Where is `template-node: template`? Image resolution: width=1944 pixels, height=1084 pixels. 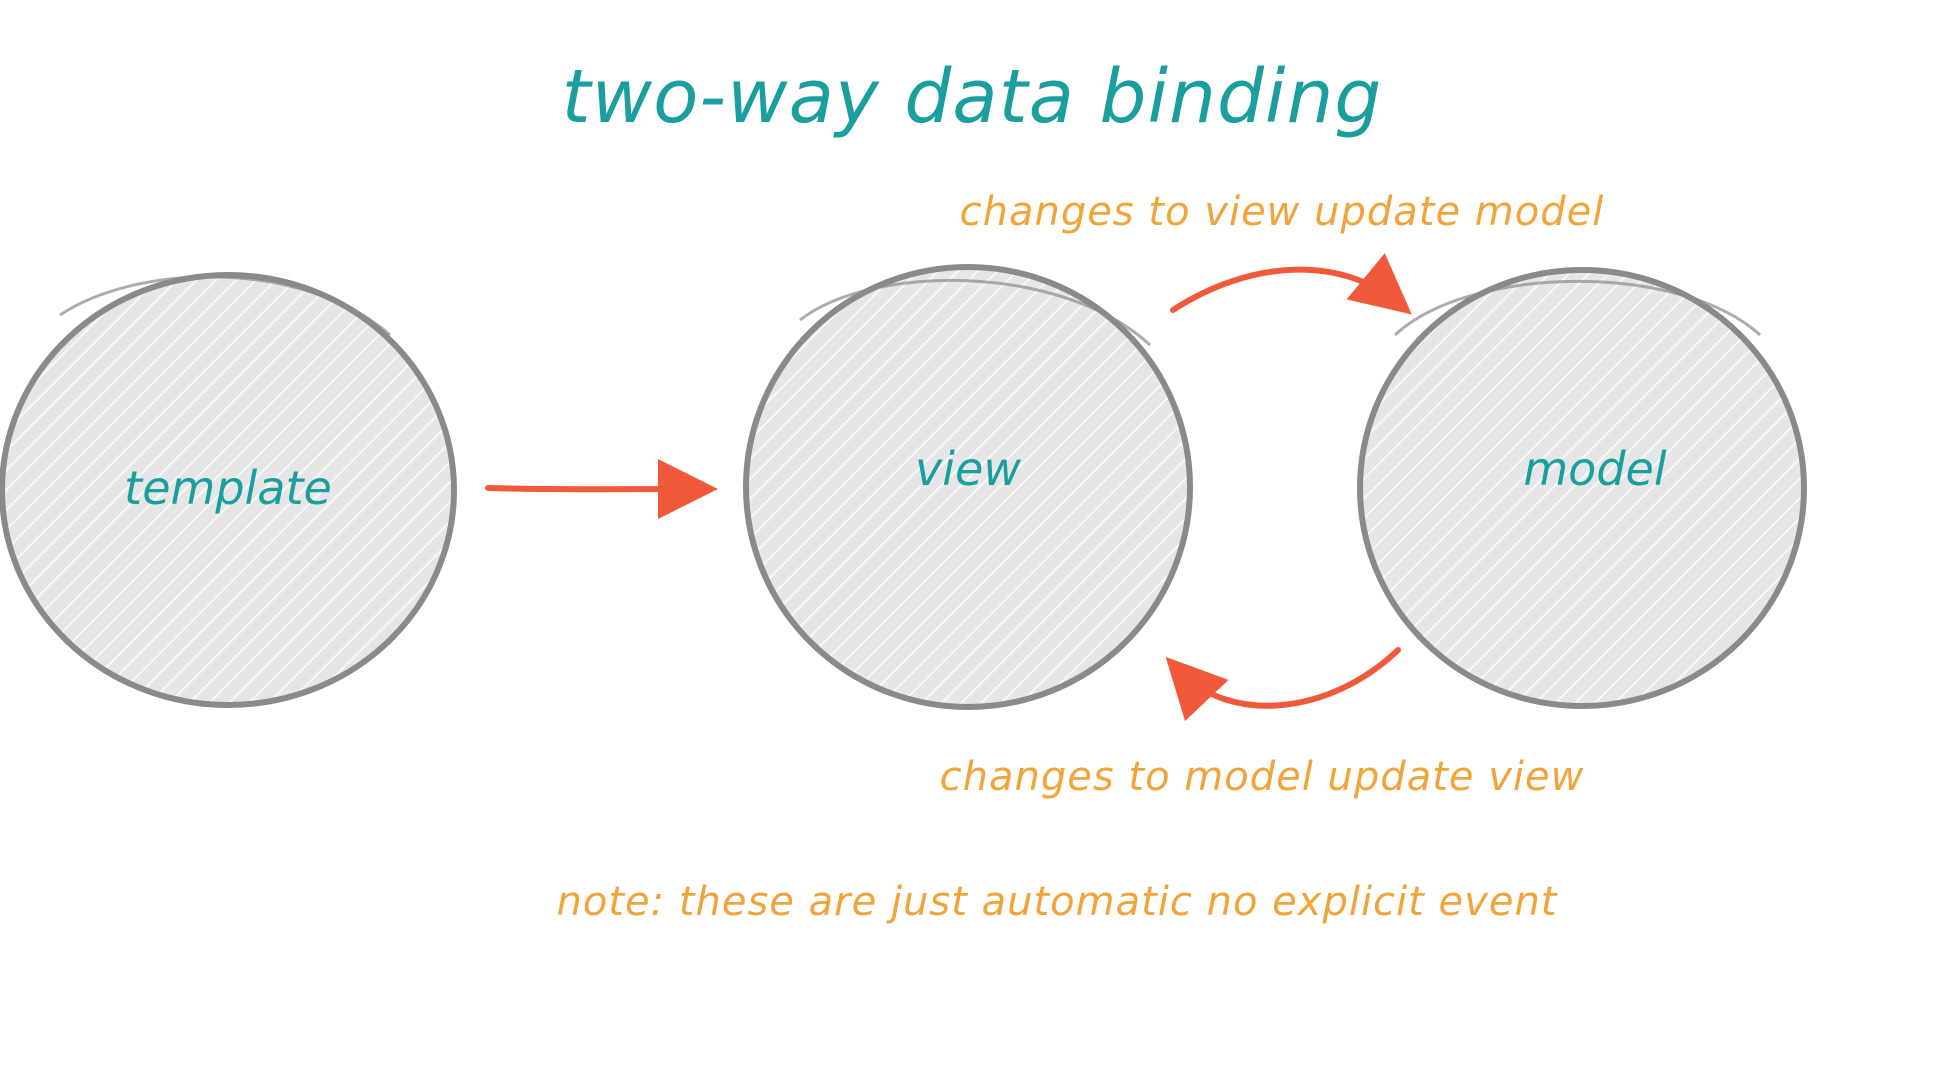 template-node: template is located at coordinates (228, 490).